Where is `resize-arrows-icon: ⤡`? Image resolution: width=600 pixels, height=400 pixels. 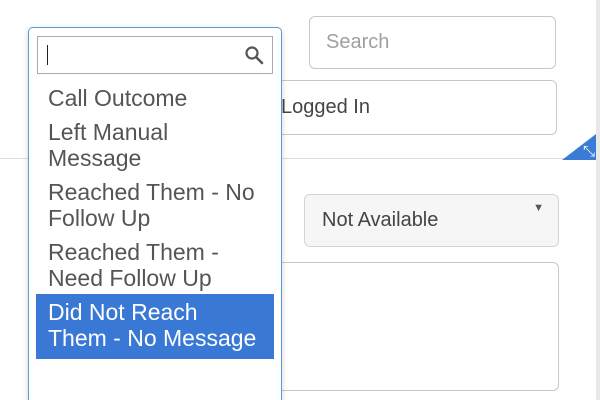
resize-arrows-icon: ⤡ is located at coordinates (588, 151).